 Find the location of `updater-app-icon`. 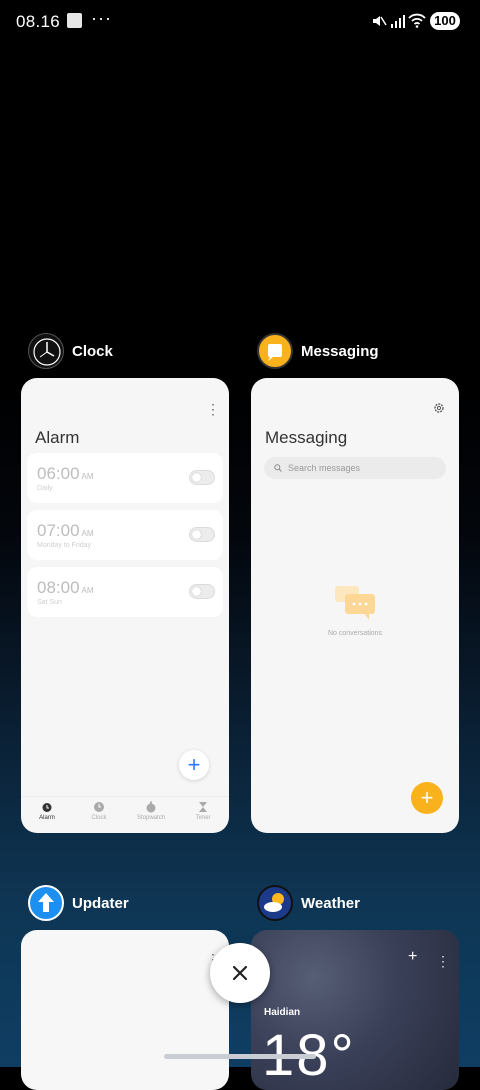

updater-app-icon is located at coordinates (46, 903).